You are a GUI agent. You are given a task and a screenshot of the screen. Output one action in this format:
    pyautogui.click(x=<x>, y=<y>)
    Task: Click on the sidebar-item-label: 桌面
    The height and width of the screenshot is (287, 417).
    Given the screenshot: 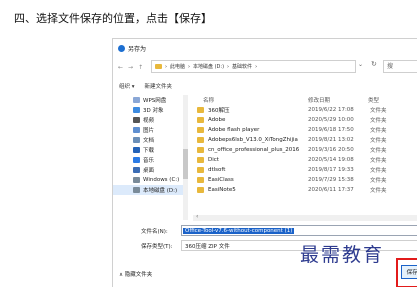 What is the action you would take?
    pyautogui.click(x=149, y=171)
    